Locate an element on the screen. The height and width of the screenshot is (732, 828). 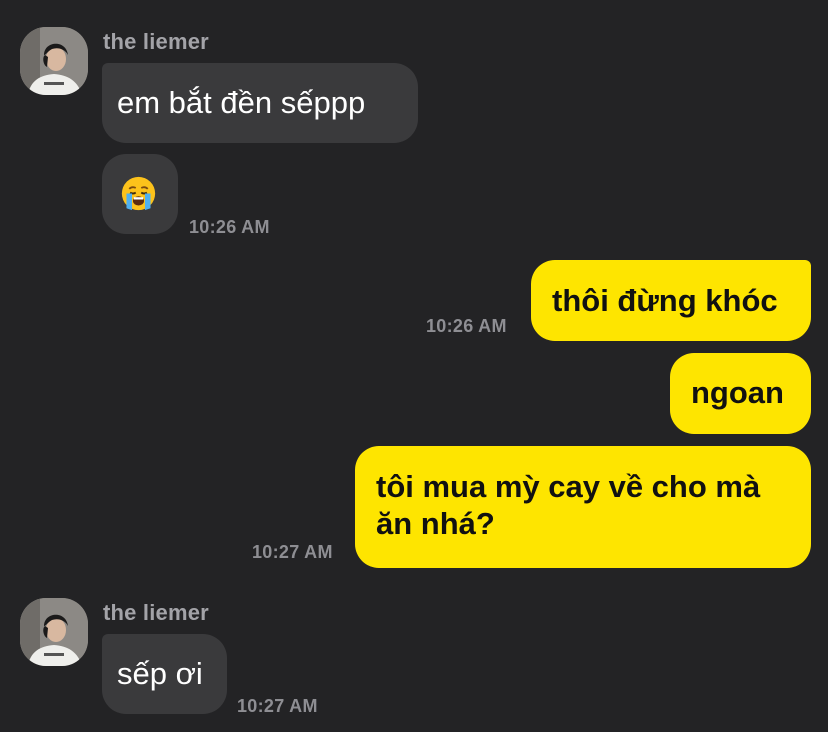
crying-face-icon is located at coordinates (138, 193).